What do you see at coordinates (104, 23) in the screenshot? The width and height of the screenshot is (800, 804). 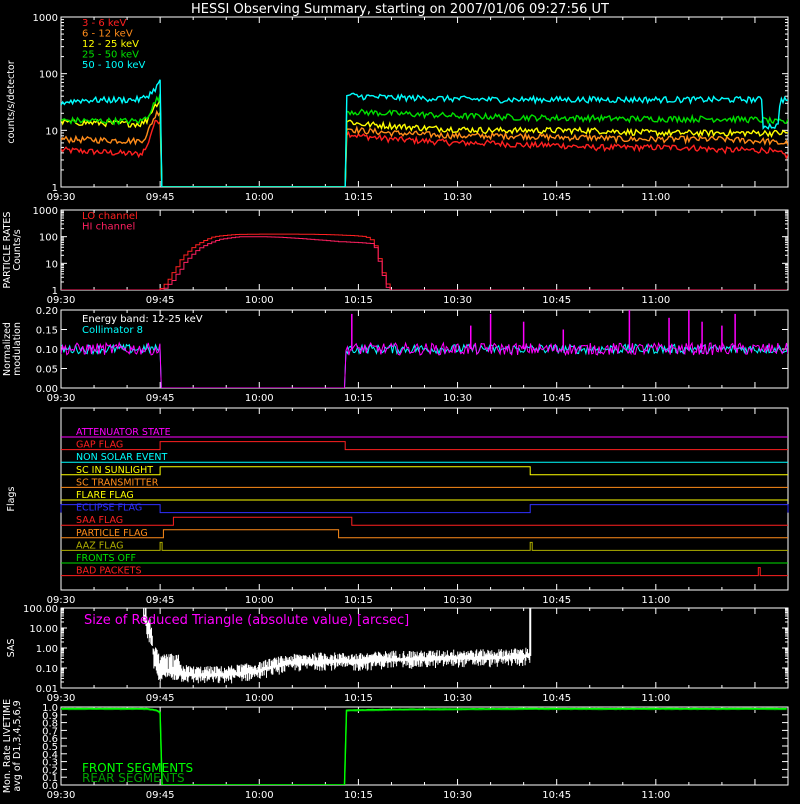 I see `legend-entry: 3 - 6 keV` at bounding box center [104, 23].